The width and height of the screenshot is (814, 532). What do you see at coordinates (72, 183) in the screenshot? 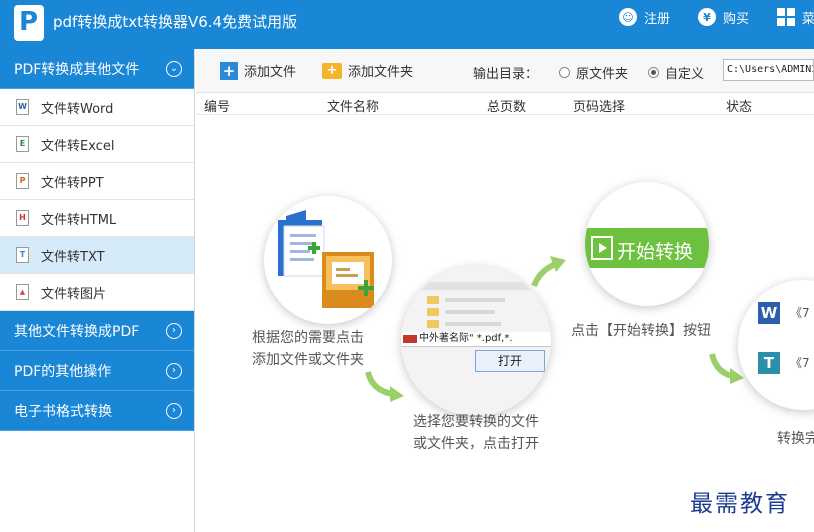
I see `sidebar-item-label: 文件转PPT` at bounding box center [72, 183].